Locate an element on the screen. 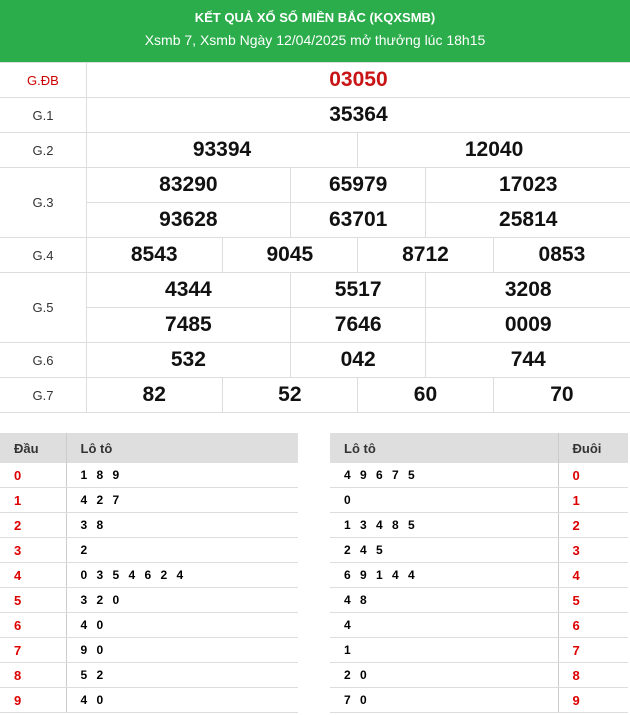  prize-number: 532 is located at coordinates (188, 360).